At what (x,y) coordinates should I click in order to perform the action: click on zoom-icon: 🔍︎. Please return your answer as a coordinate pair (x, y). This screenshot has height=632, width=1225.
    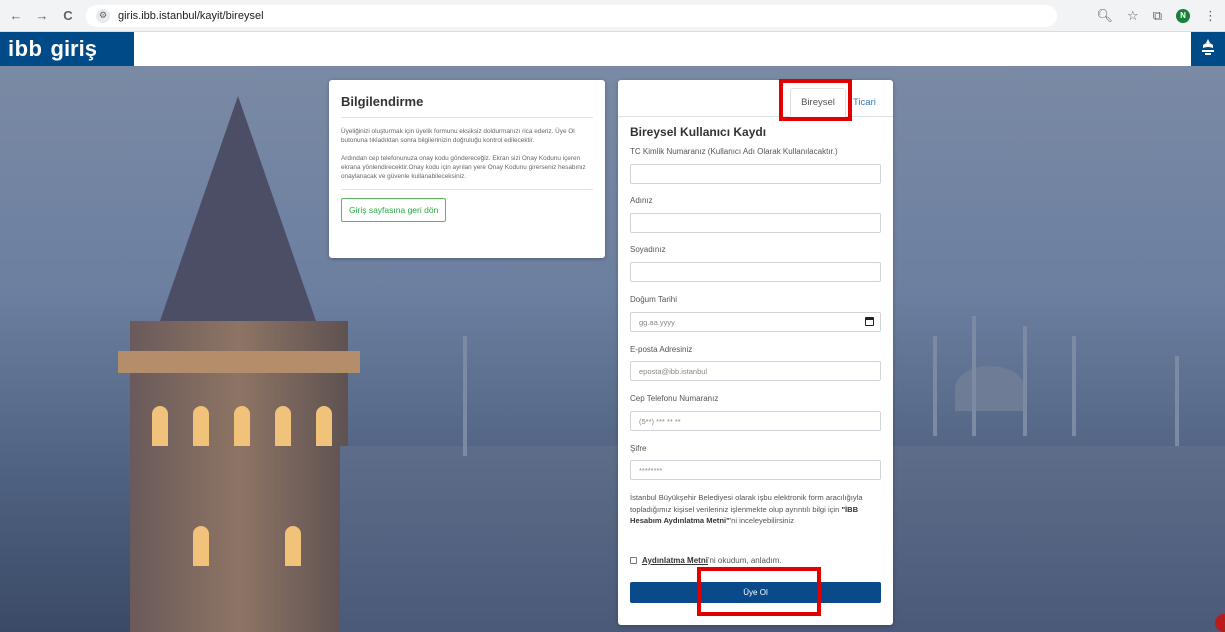
    Looking at the image, I should click on (1105, 16).